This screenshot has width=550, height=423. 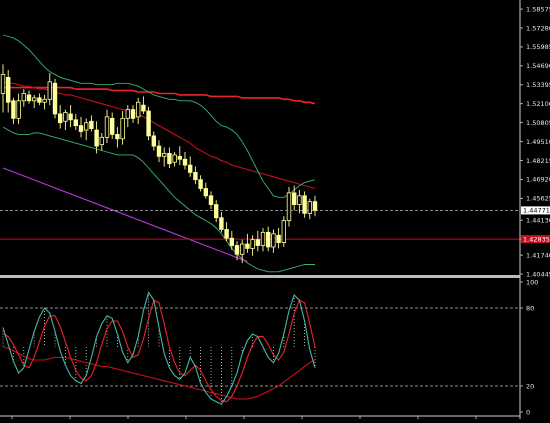 What do you see at coordinates (538, 199) in the screenshot?
I see `price-tick-label: 1.45625` at bounding box center [538, 199].